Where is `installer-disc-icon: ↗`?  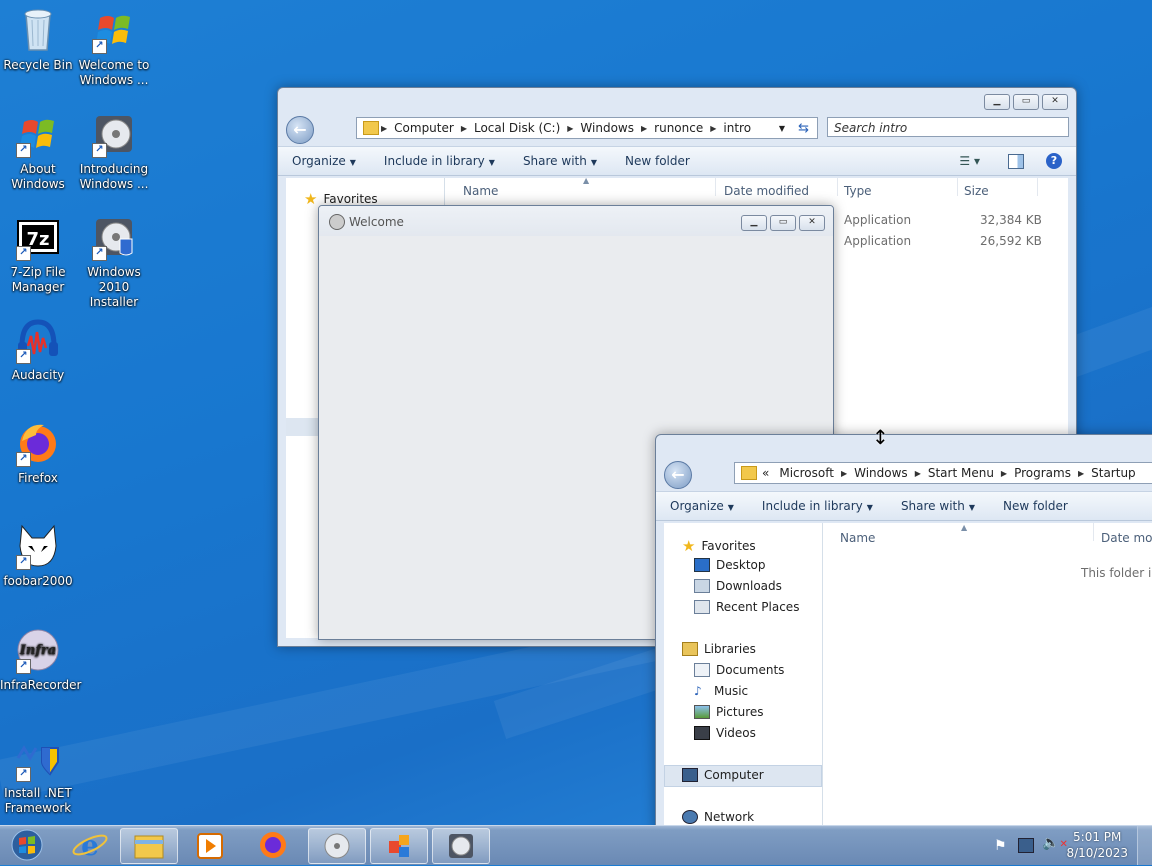 installer-disc-icon: ↗ is located at coordinates (114, 134).